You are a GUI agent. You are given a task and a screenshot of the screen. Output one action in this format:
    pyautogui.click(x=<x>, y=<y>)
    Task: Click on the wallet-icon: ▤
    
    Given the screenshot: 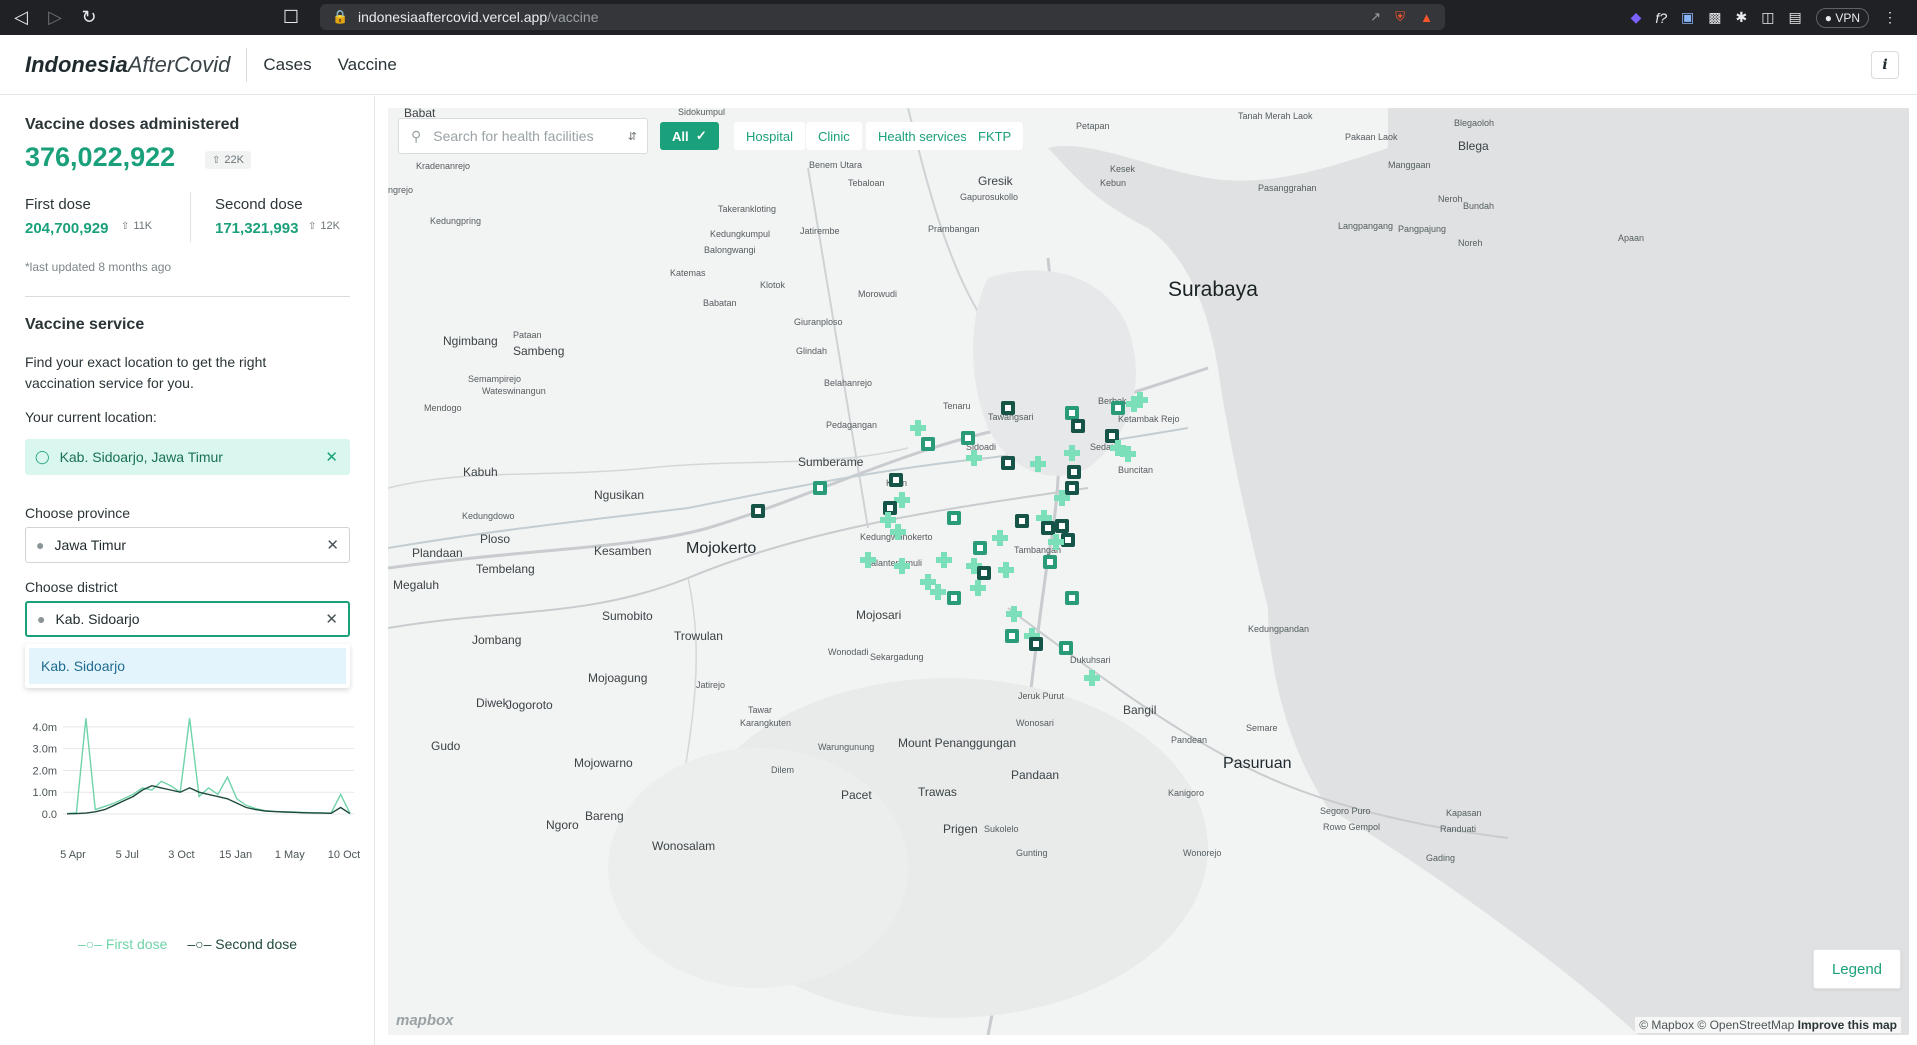 What is the action you would take?
    pyautogui.click(x=1794, y=17)
    